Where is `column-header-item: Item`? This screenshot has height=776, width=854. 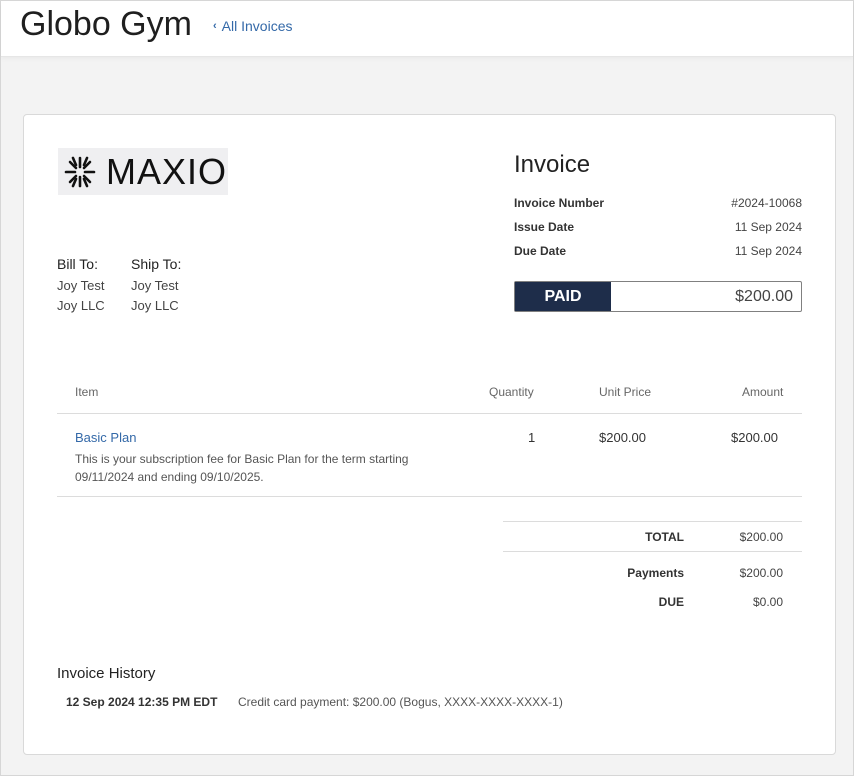
column-header-item: Item is located at coordinates (87, 392).